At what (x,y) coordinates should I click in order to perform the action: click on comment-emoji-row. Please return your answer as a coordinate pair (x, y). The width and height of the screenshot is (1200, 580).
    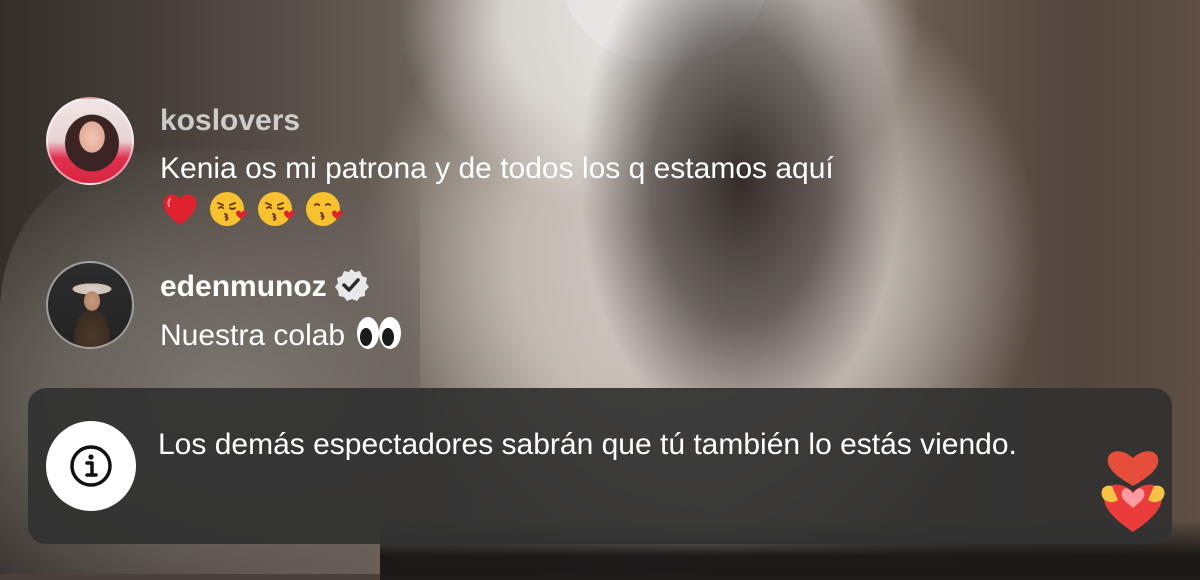
    Looking at the image, I should click on (252, 209).